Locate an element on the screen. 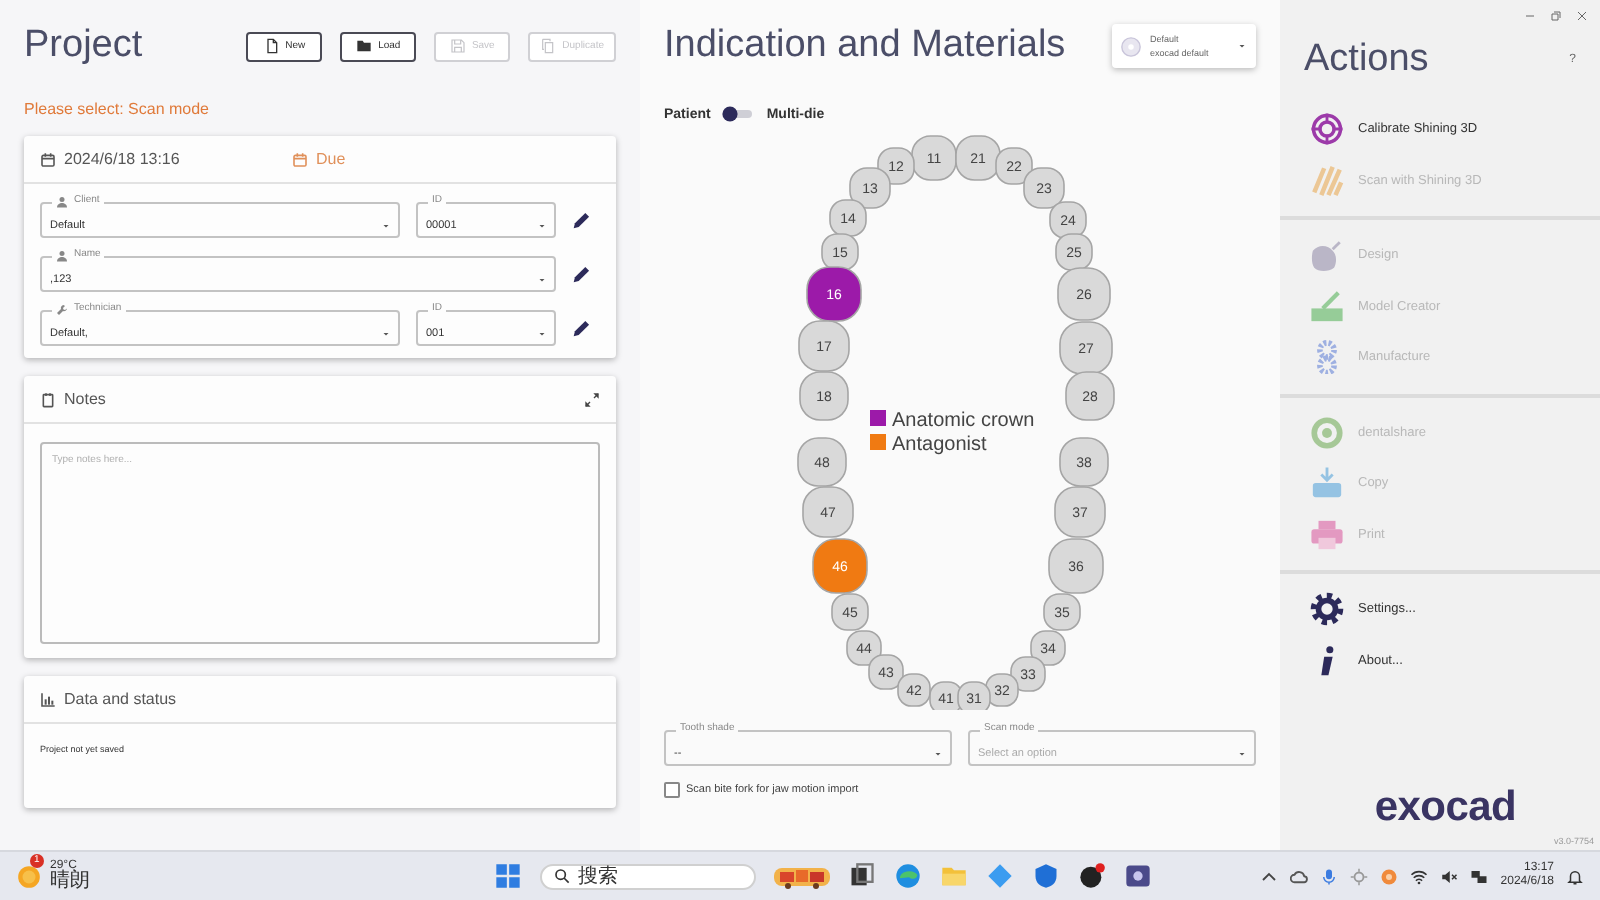  expand-icon is located at coordinates (592, 399).